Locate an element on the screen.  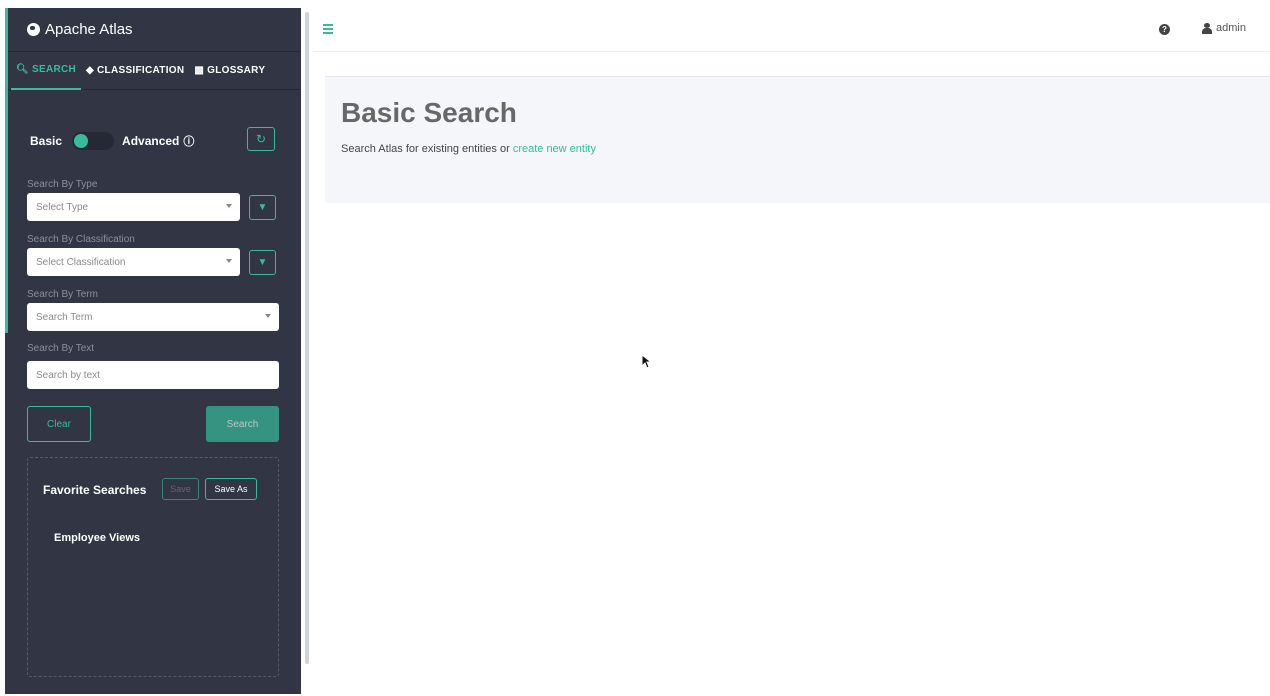
user-menu: admin is located at coordinates (1224, 28).